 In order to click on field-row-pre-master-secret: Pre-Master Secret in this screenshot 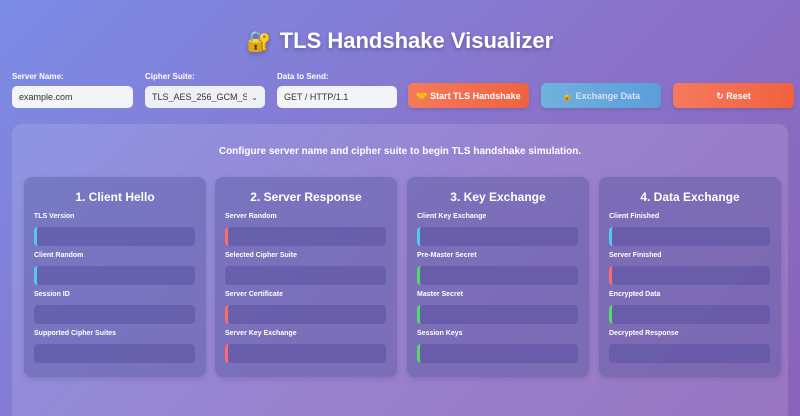, I will do `click(503, 268)`.